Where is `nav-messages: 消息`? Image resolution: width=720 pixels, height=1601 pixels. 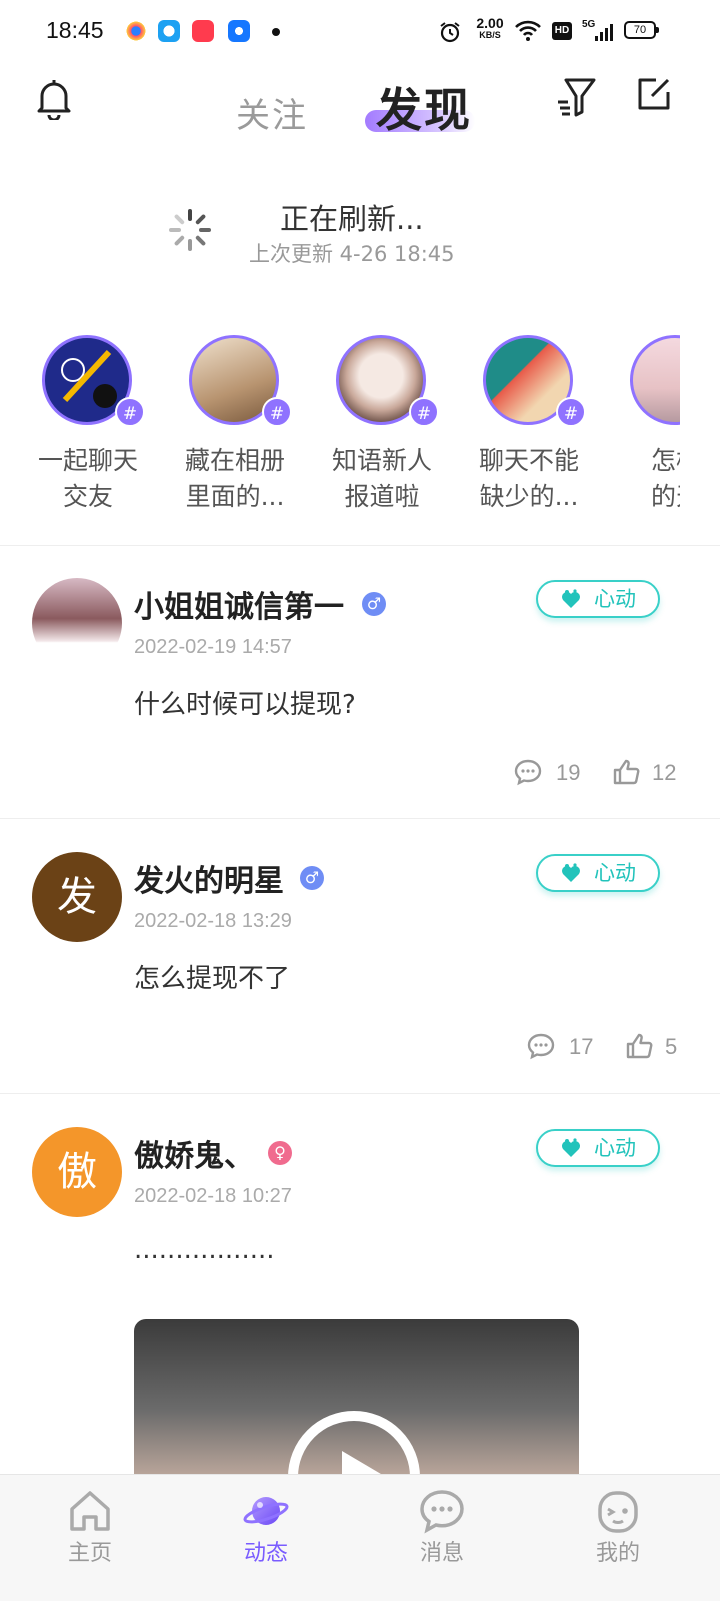
nav-messages: 消息 is located at coordinates (442, 1525).